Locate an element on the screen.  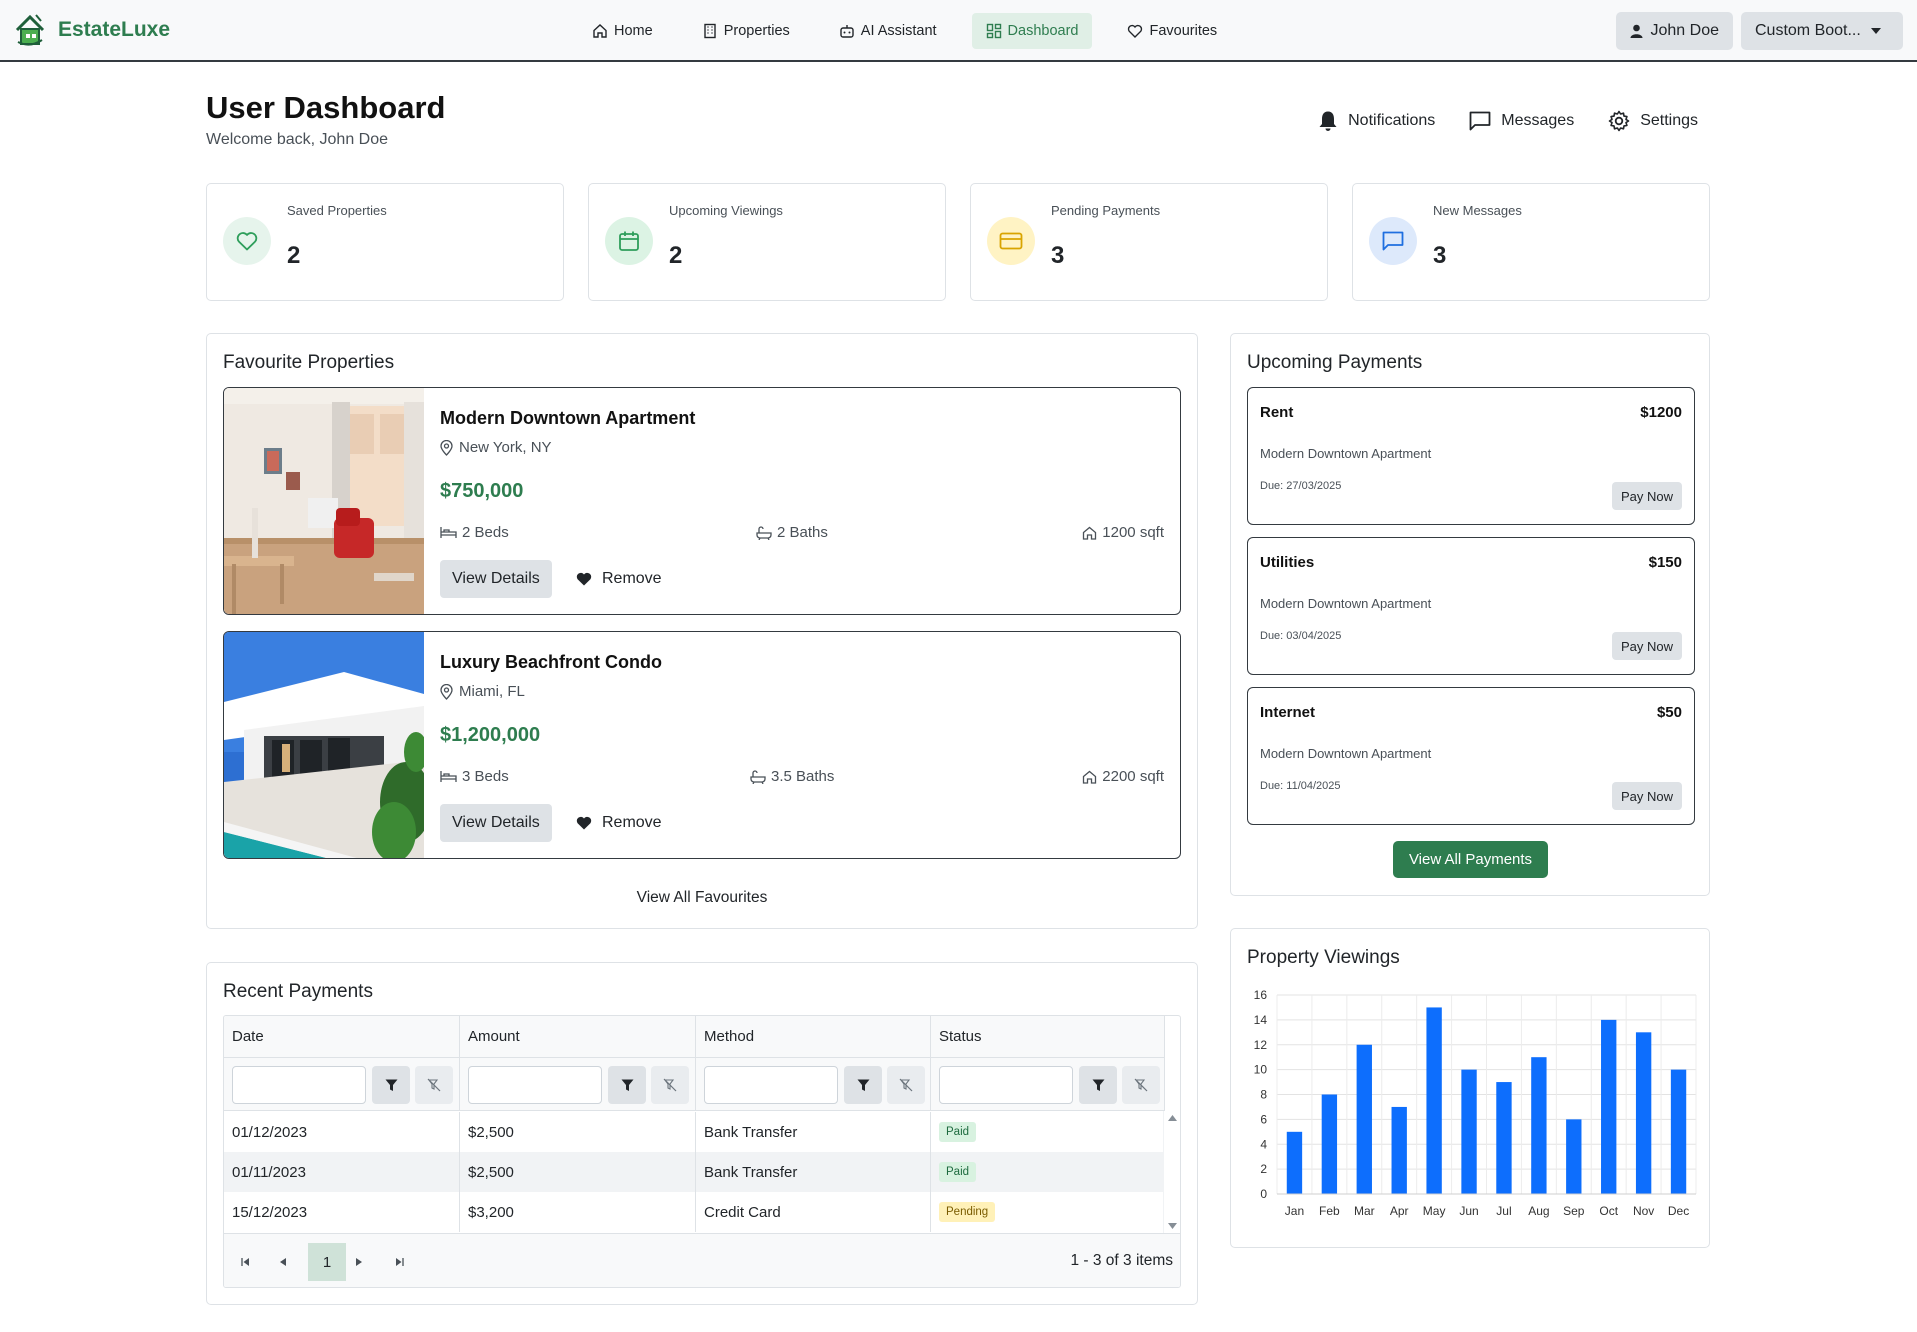
bar-dec is located at coordinates (1678, 1131).